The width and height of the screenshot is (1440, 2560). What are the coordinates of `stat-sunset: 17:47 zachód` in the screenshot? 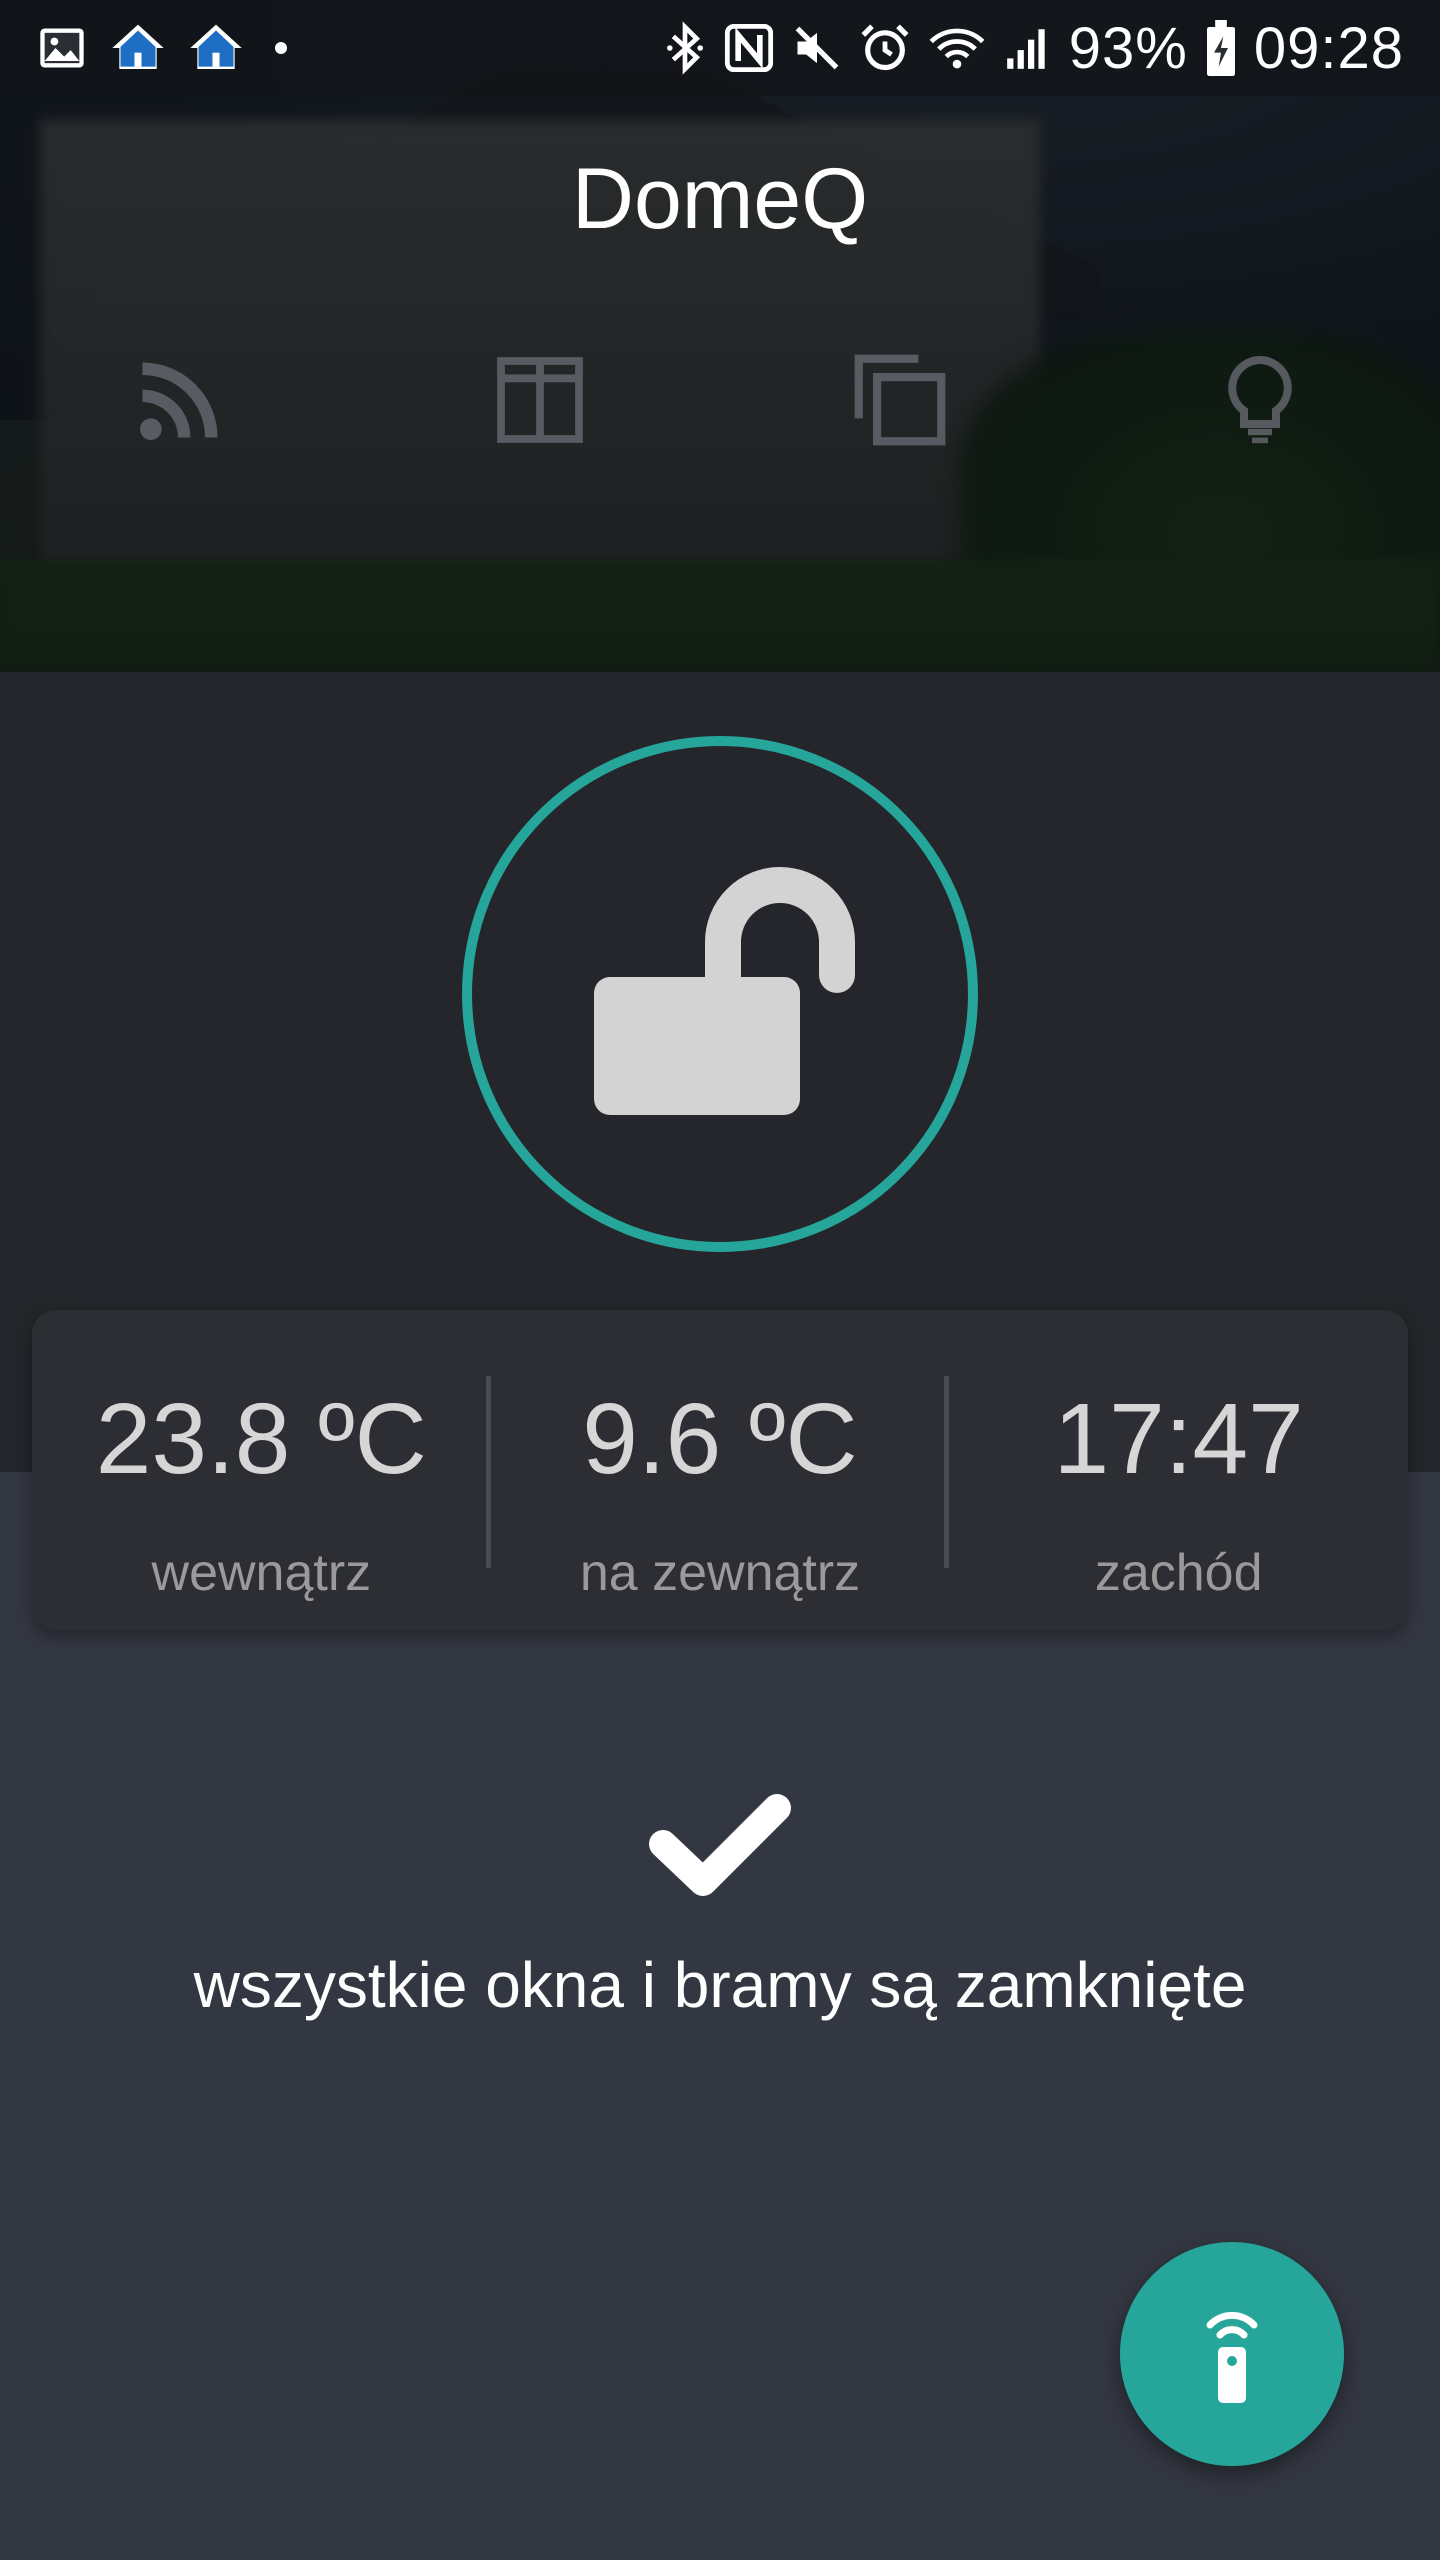 It's located at (1178, 1470).